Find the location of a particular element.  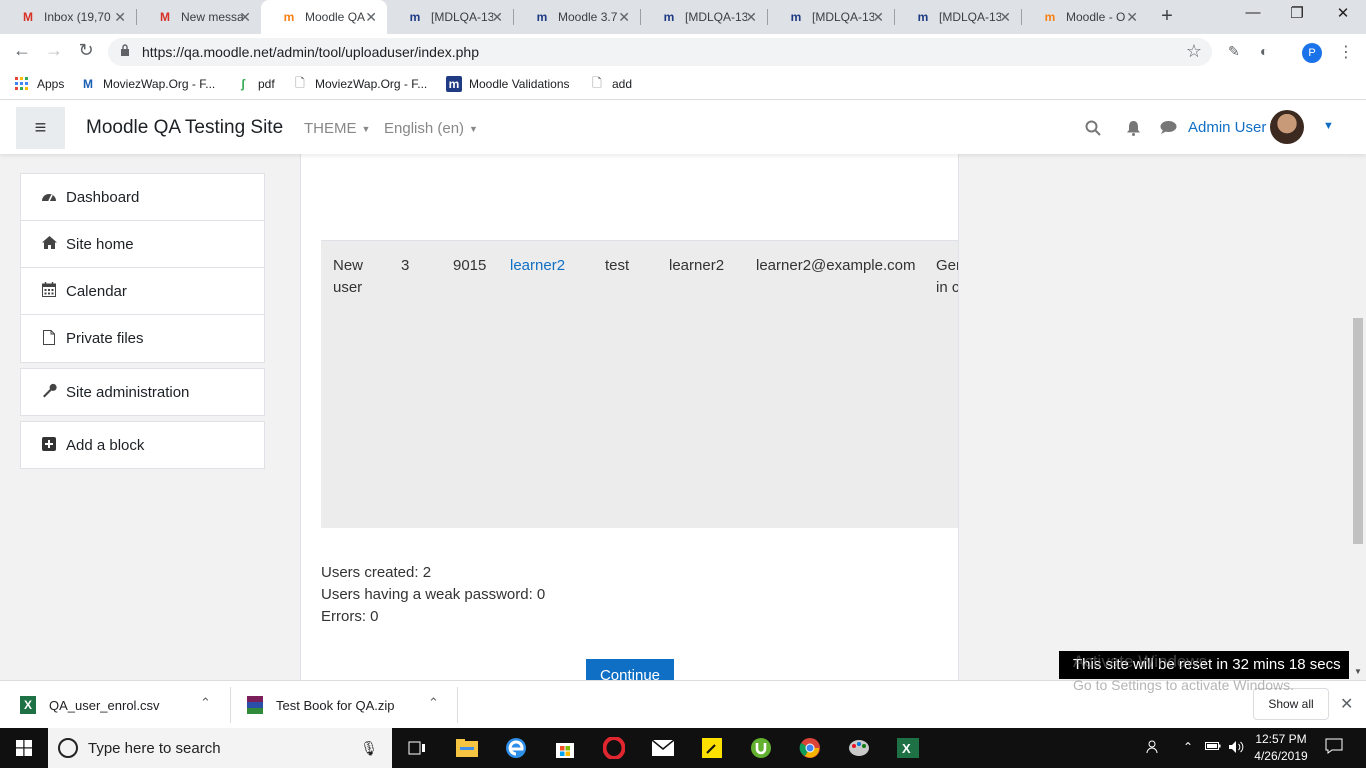

page-icon: 🗋 is located at coordinates (300, 82).